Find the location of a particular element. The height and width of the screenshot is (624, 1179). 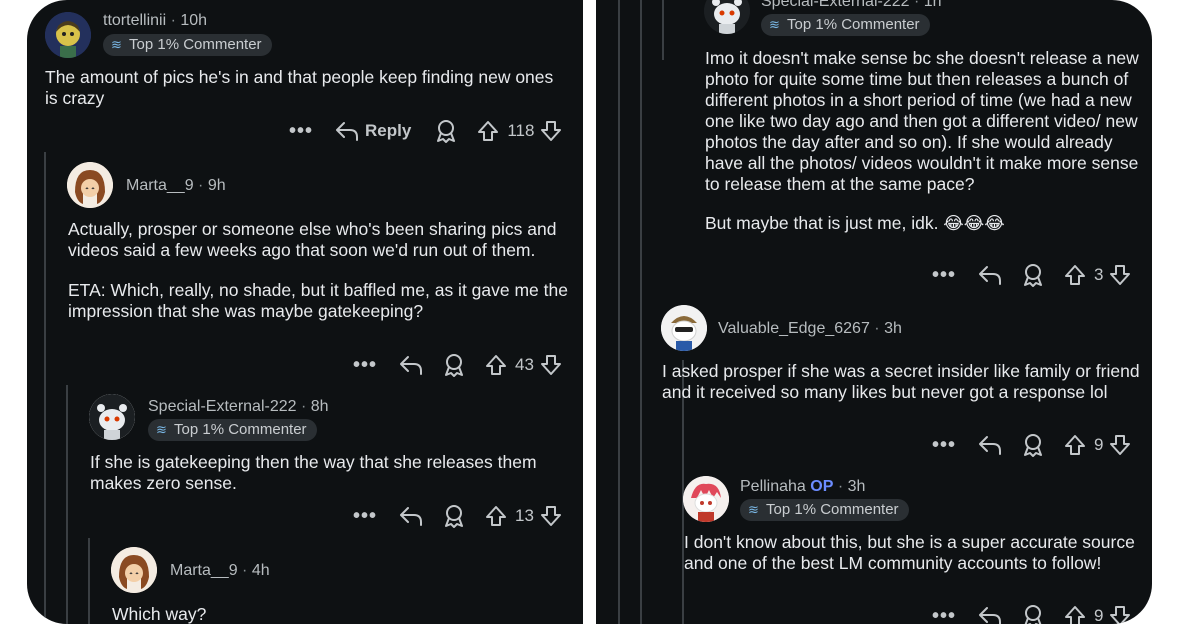

comment-author: ttortellinii · 10h is located at coordinates (155, 21).